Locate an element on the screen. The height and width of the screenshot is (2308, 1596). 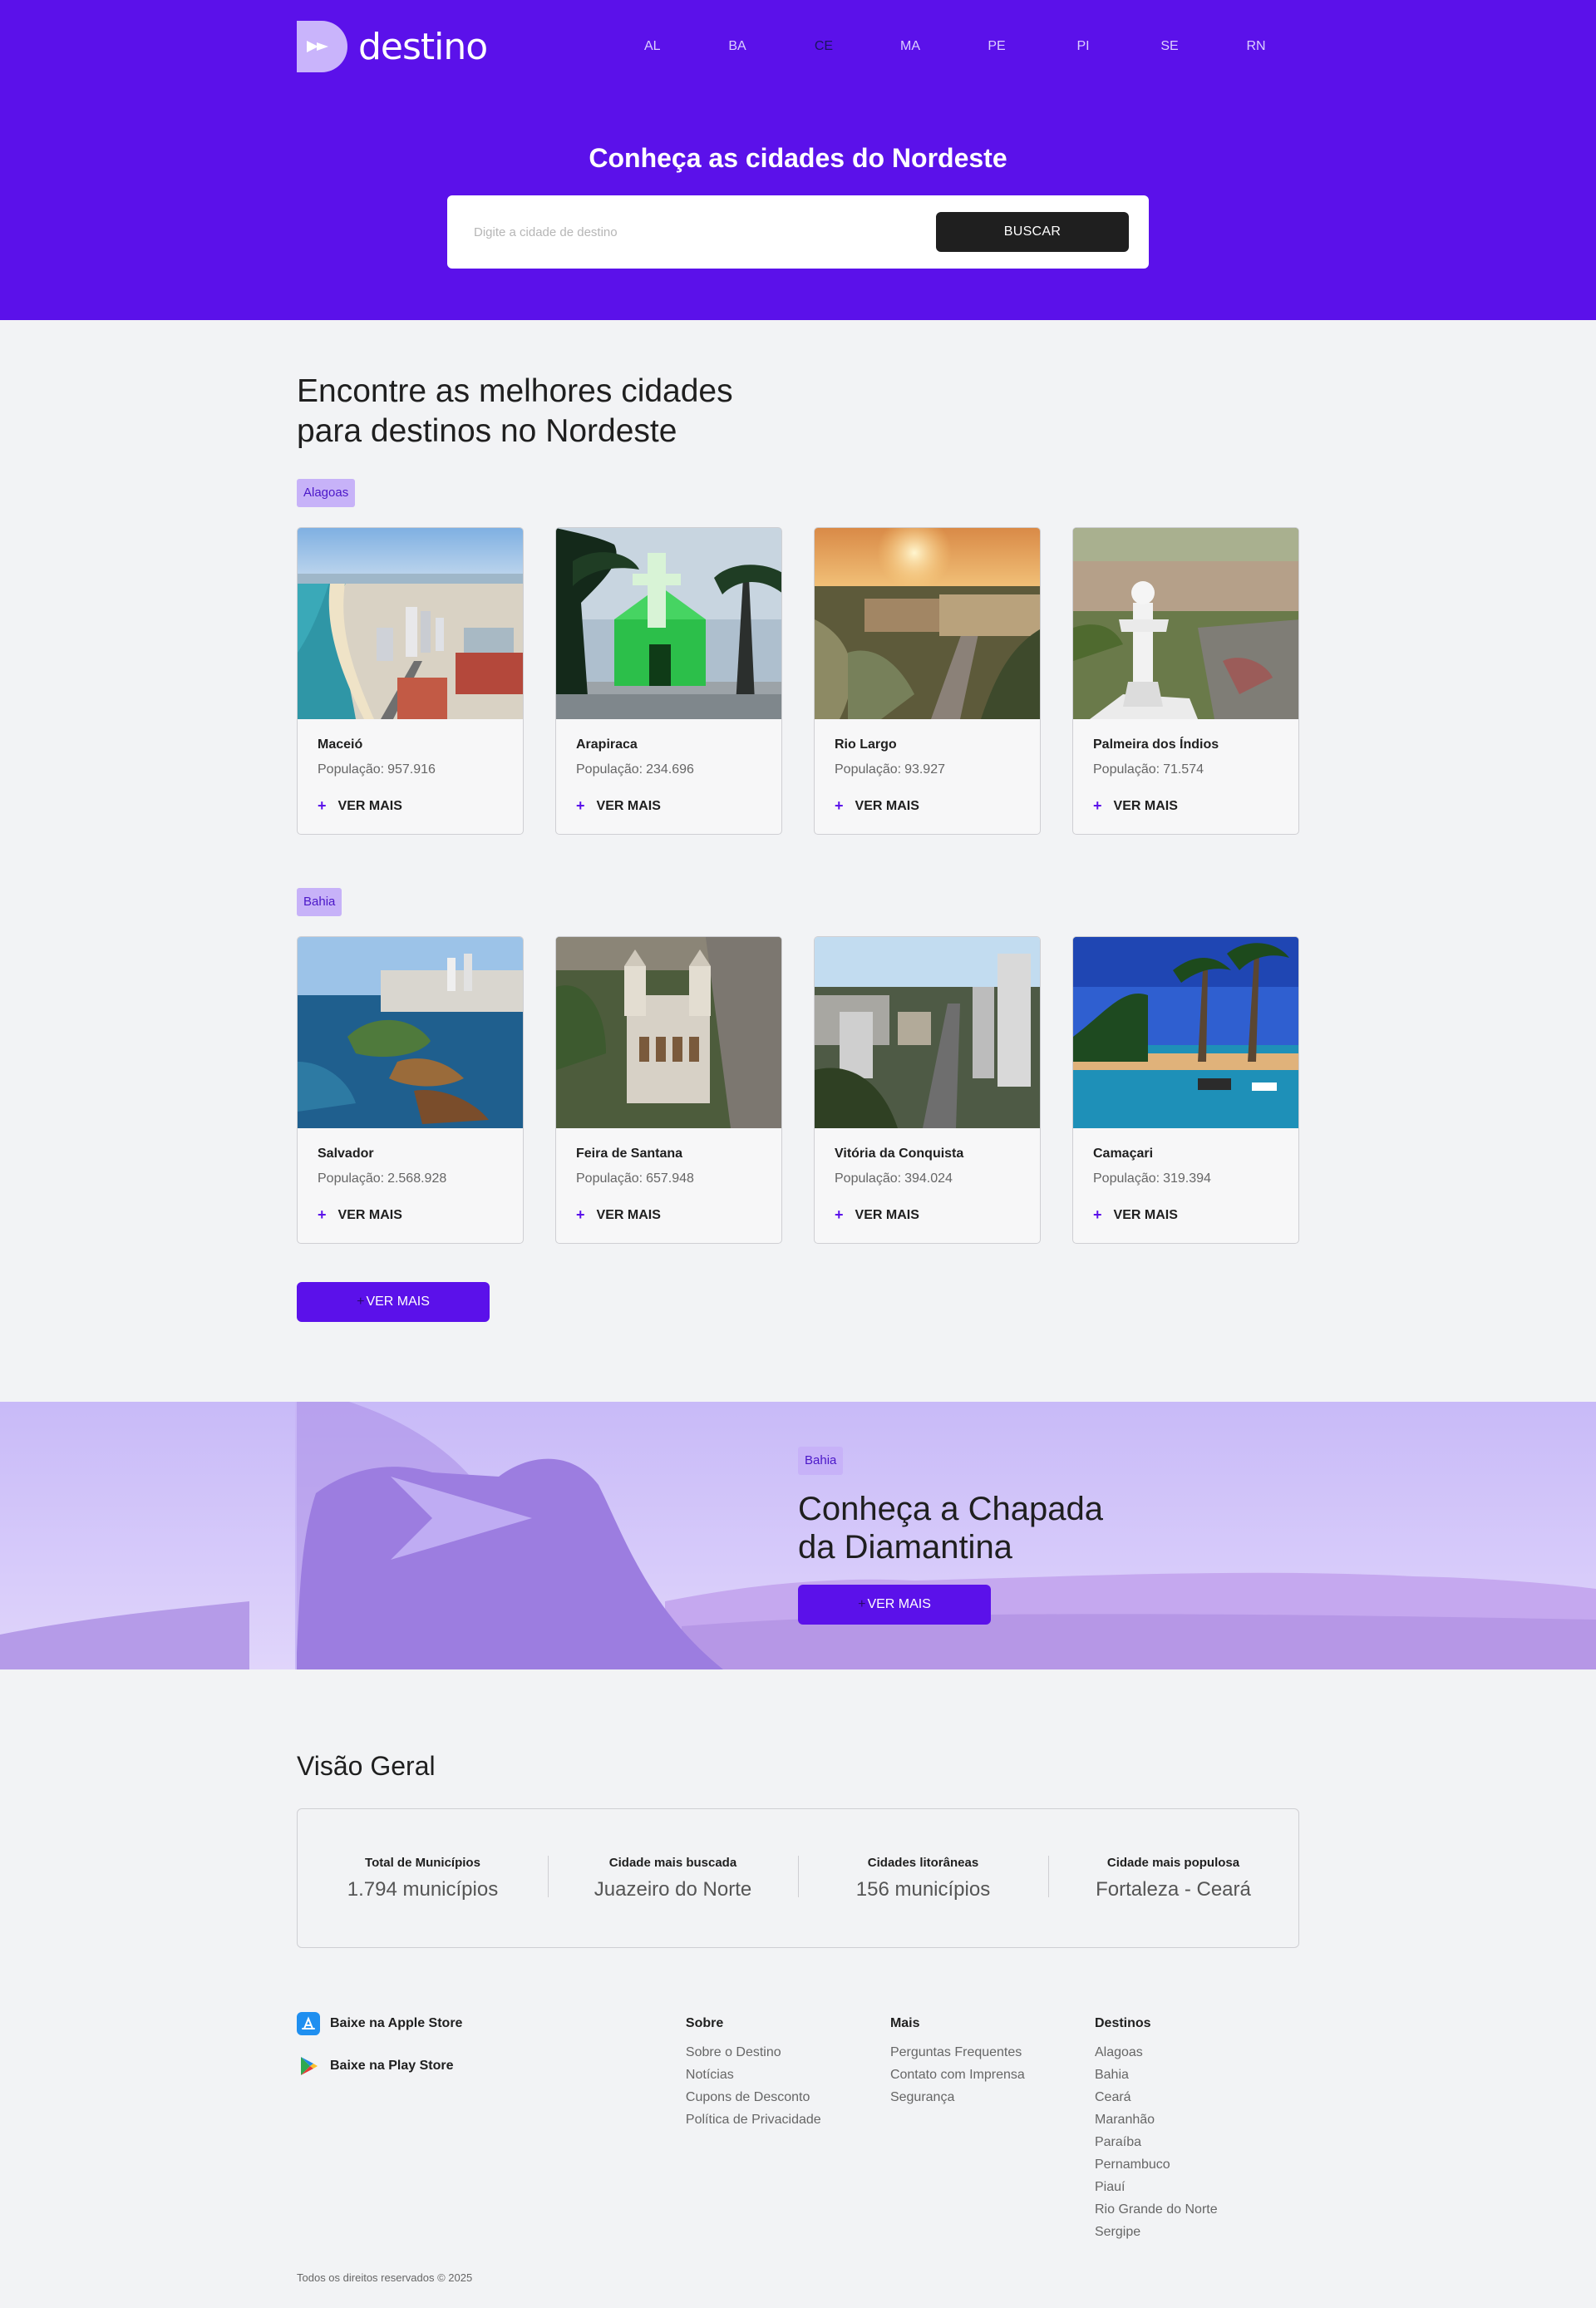
footer-link: Maranhão is located at coordinates (1197, 2119).